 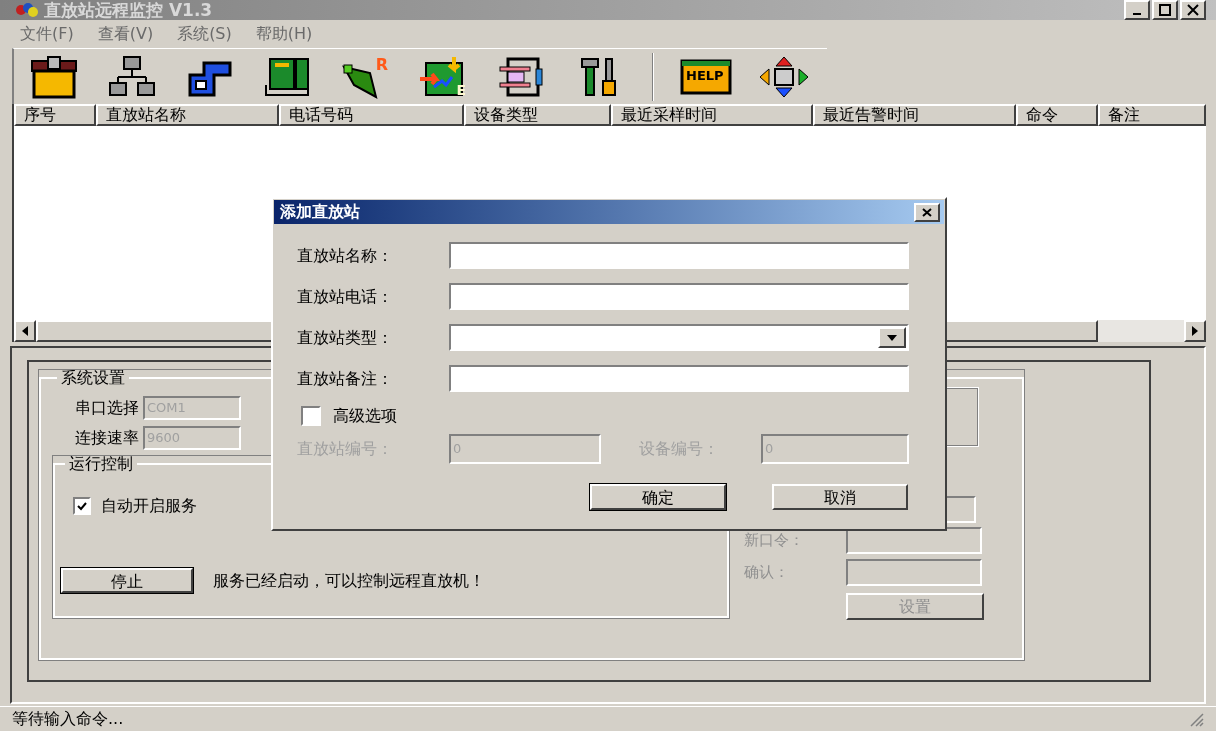 I want to click on maximize-icon, so click(x=1165, y=10).